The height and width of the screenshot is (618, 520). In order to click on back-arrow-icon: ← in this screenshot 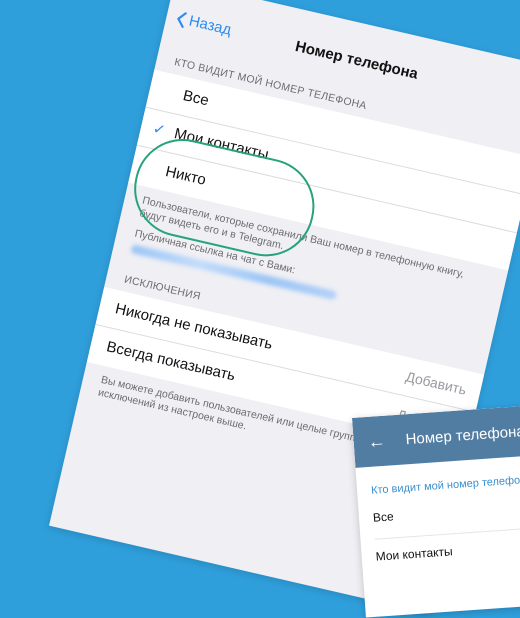, I will do `click(376, 441)`.